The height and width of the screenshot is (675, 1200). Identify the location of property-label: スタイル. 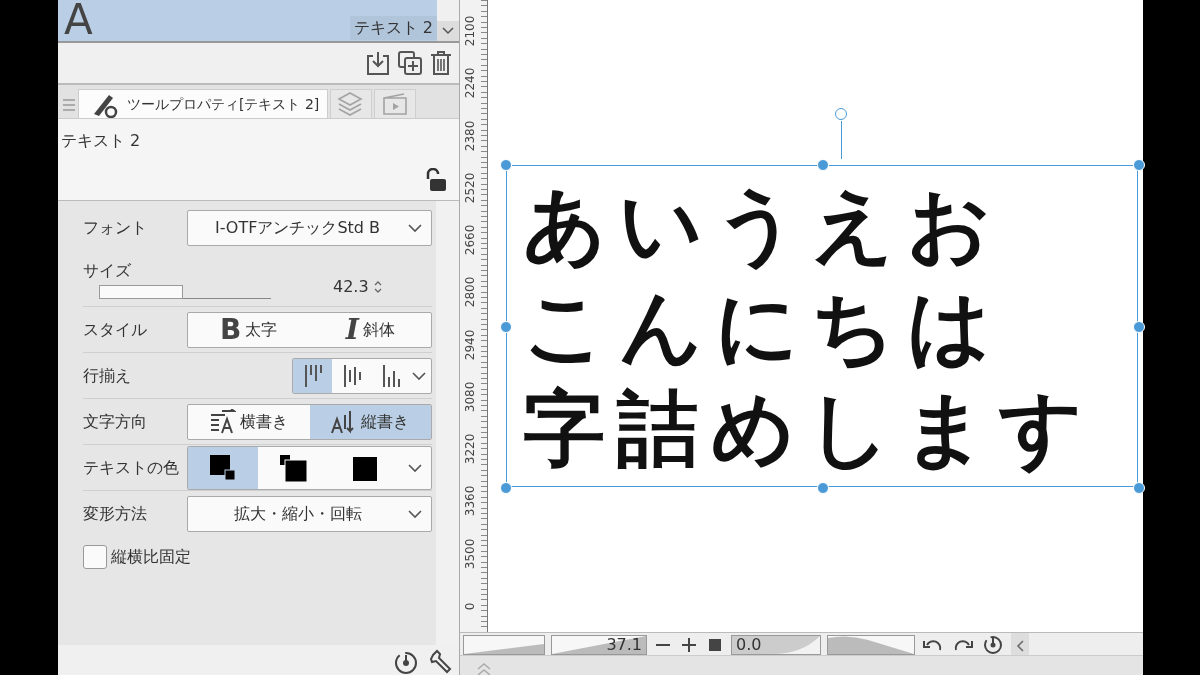
(115, 329).